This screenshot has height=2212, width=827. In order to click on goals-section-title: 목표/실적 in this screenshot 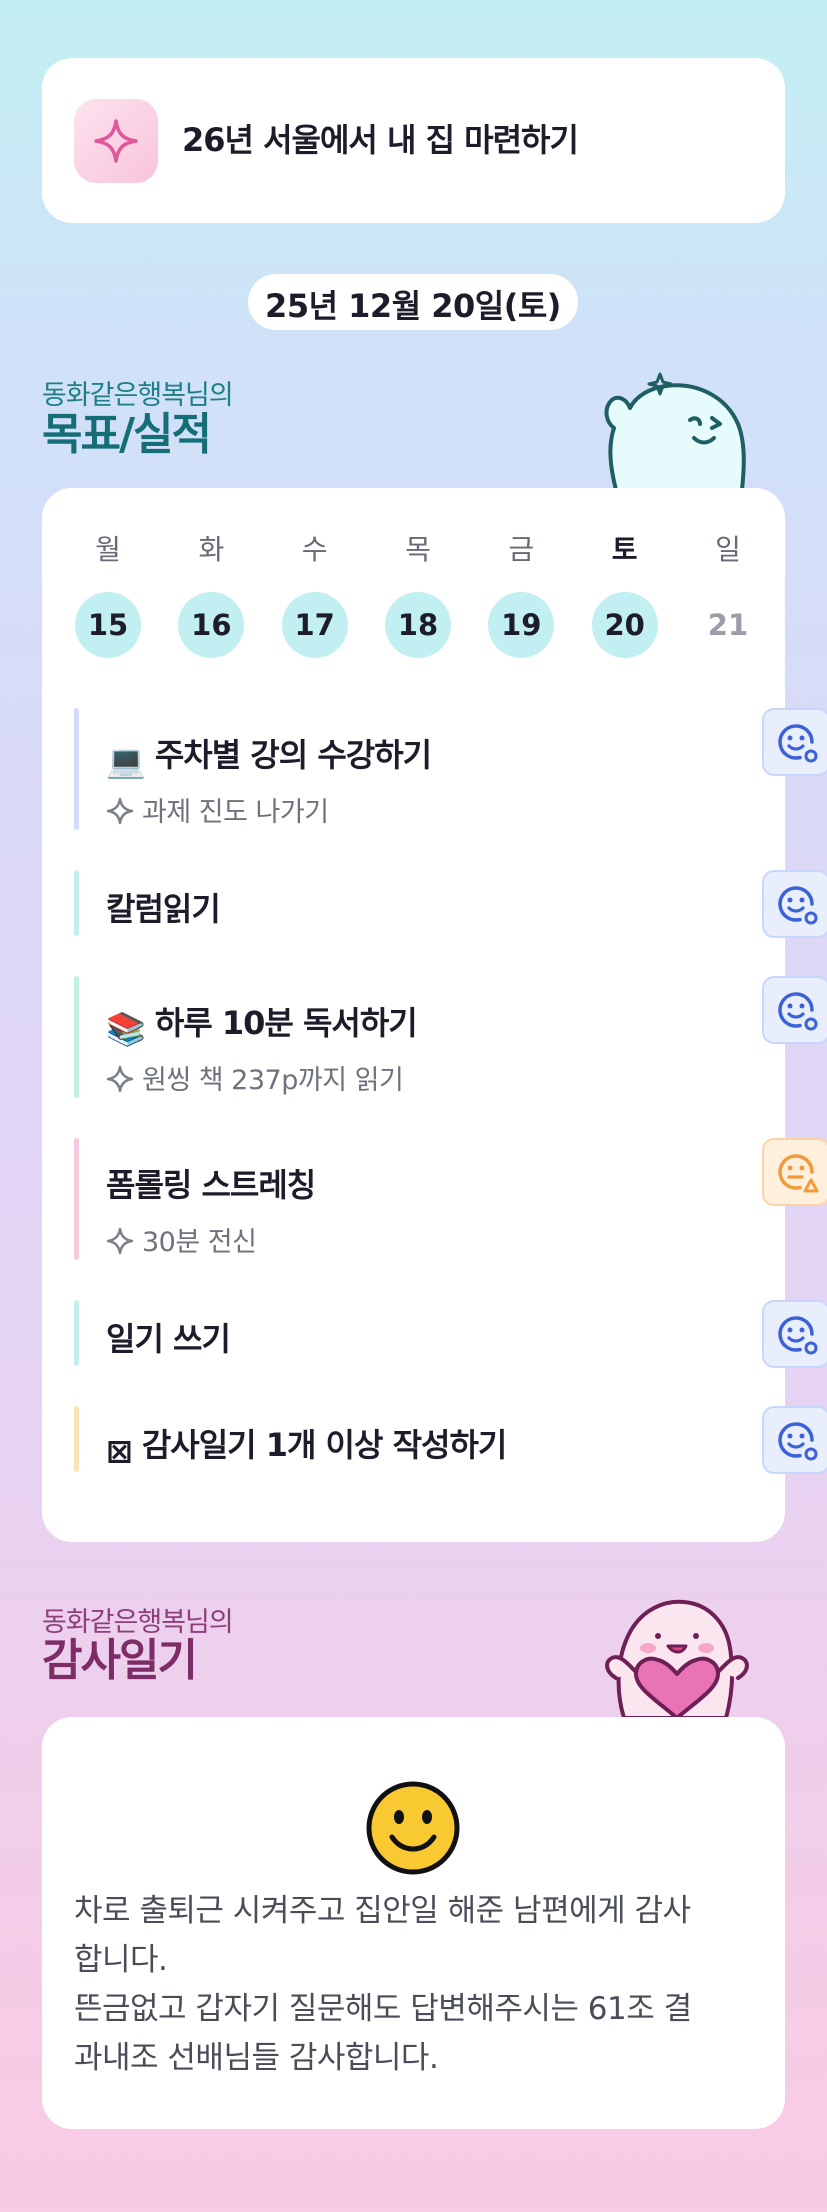, I will do `click(127, 434)`.